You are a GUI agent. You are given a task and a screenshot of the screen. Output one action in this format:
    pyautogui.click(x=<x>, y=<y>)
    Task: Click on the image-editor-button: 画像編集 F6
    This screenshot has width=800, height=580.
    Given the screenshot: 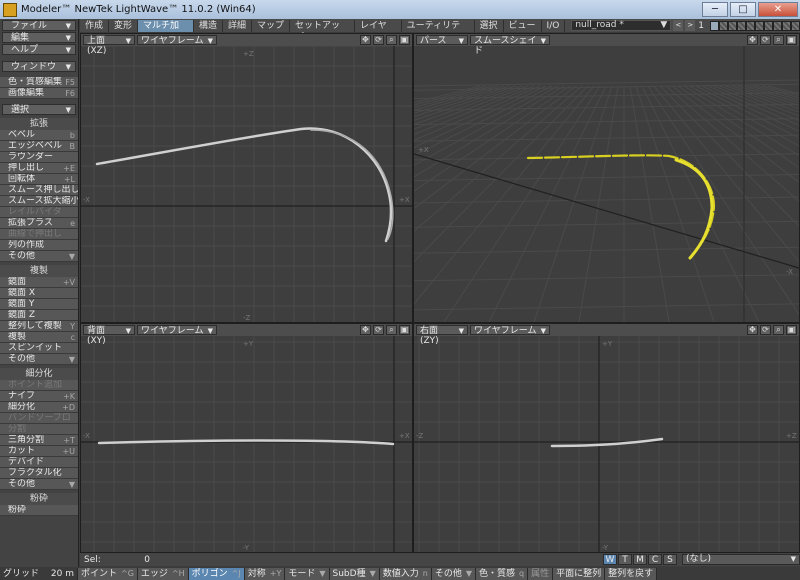 What is the action you would take?
    pyautogui.click(x=39, y=93)
    